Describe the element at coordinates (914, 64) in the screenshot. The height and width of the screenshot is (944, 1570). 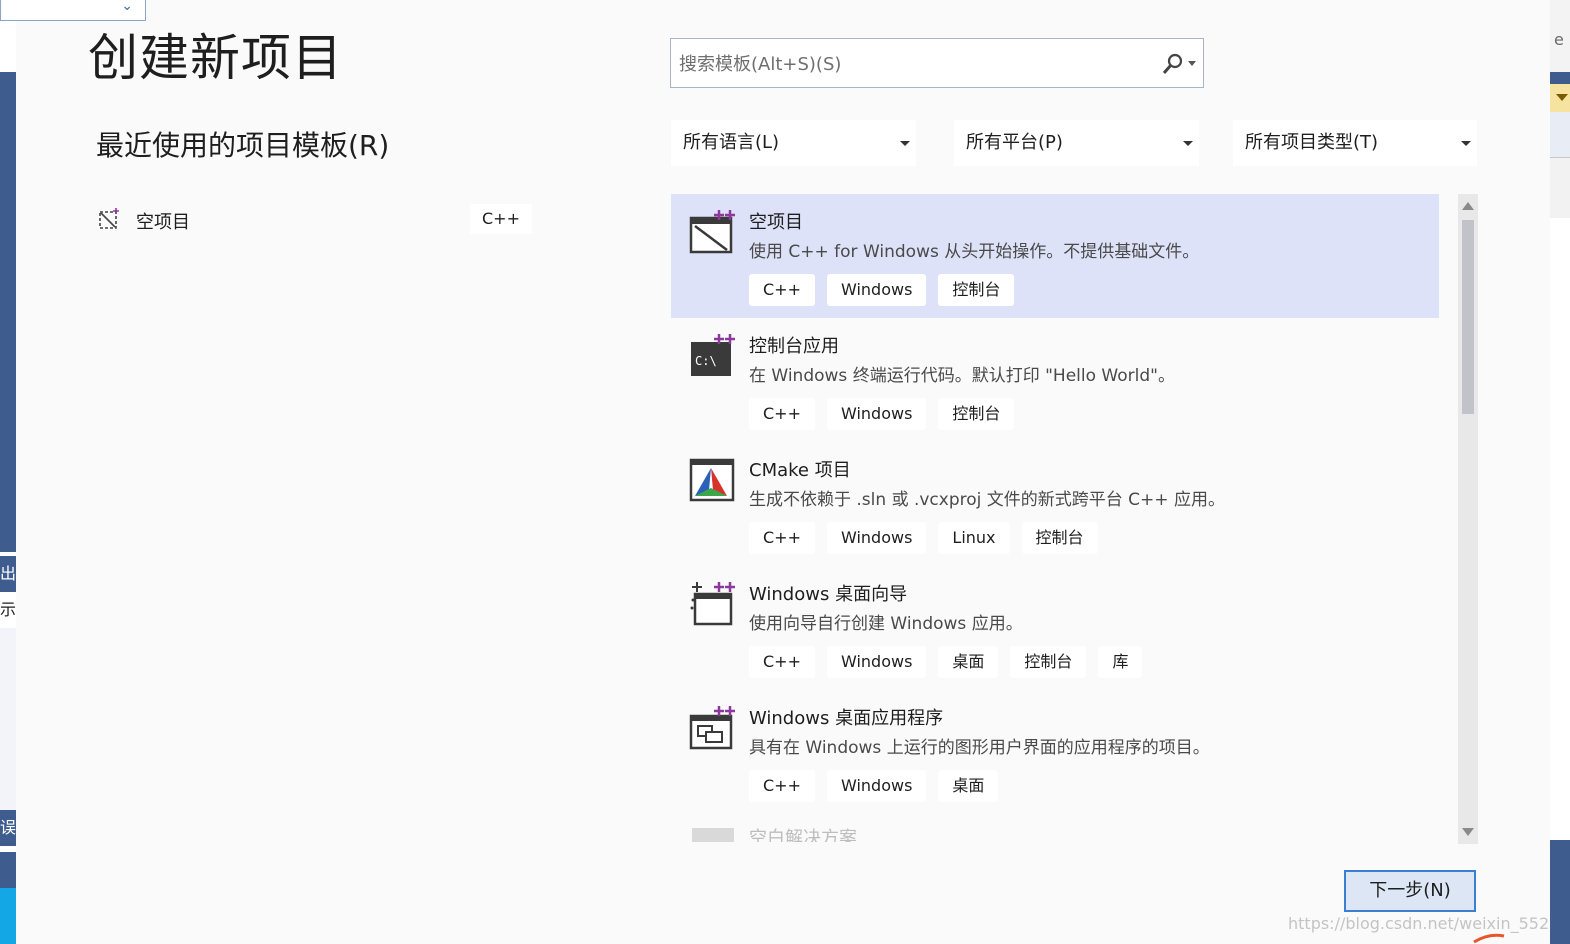
I see `search-input` at that location.